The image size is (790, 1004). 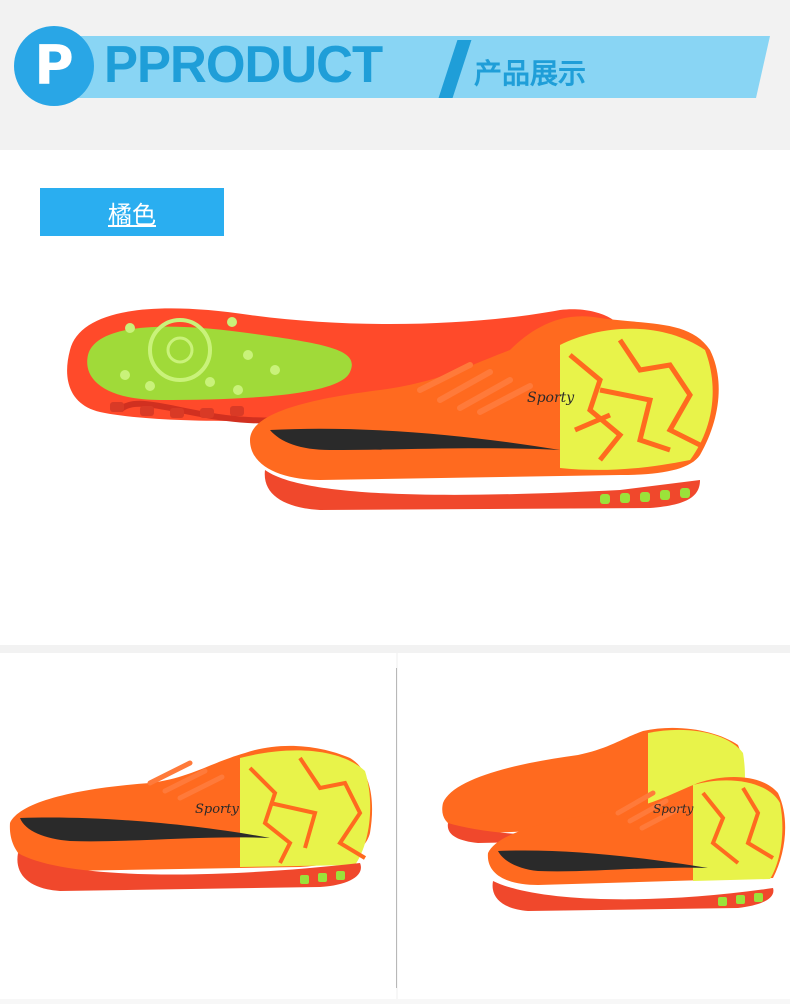 I want to click on right-brand-text: Sporty, so click(x=673, y=809).